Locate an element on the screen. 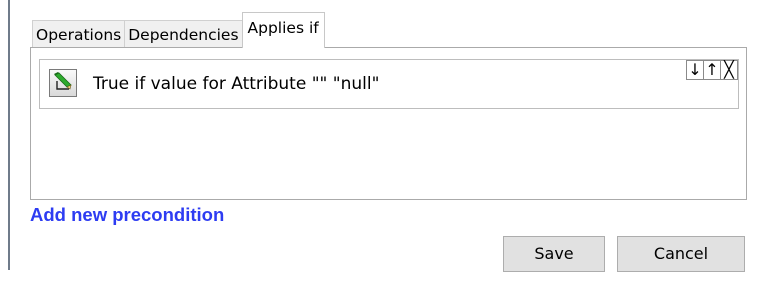  condition-text: True if value for Attribute "" "null" is located at coordinates (236, 84).